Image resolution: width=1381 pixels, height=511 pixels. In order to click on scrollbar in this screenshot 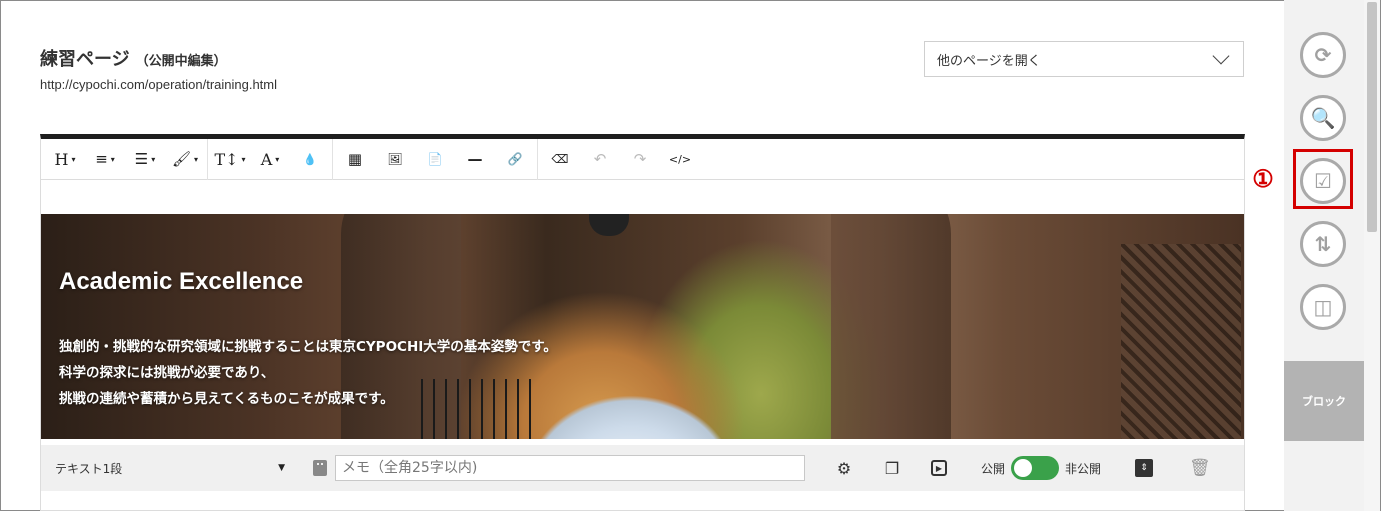, I will do `click(1372, 255)`.